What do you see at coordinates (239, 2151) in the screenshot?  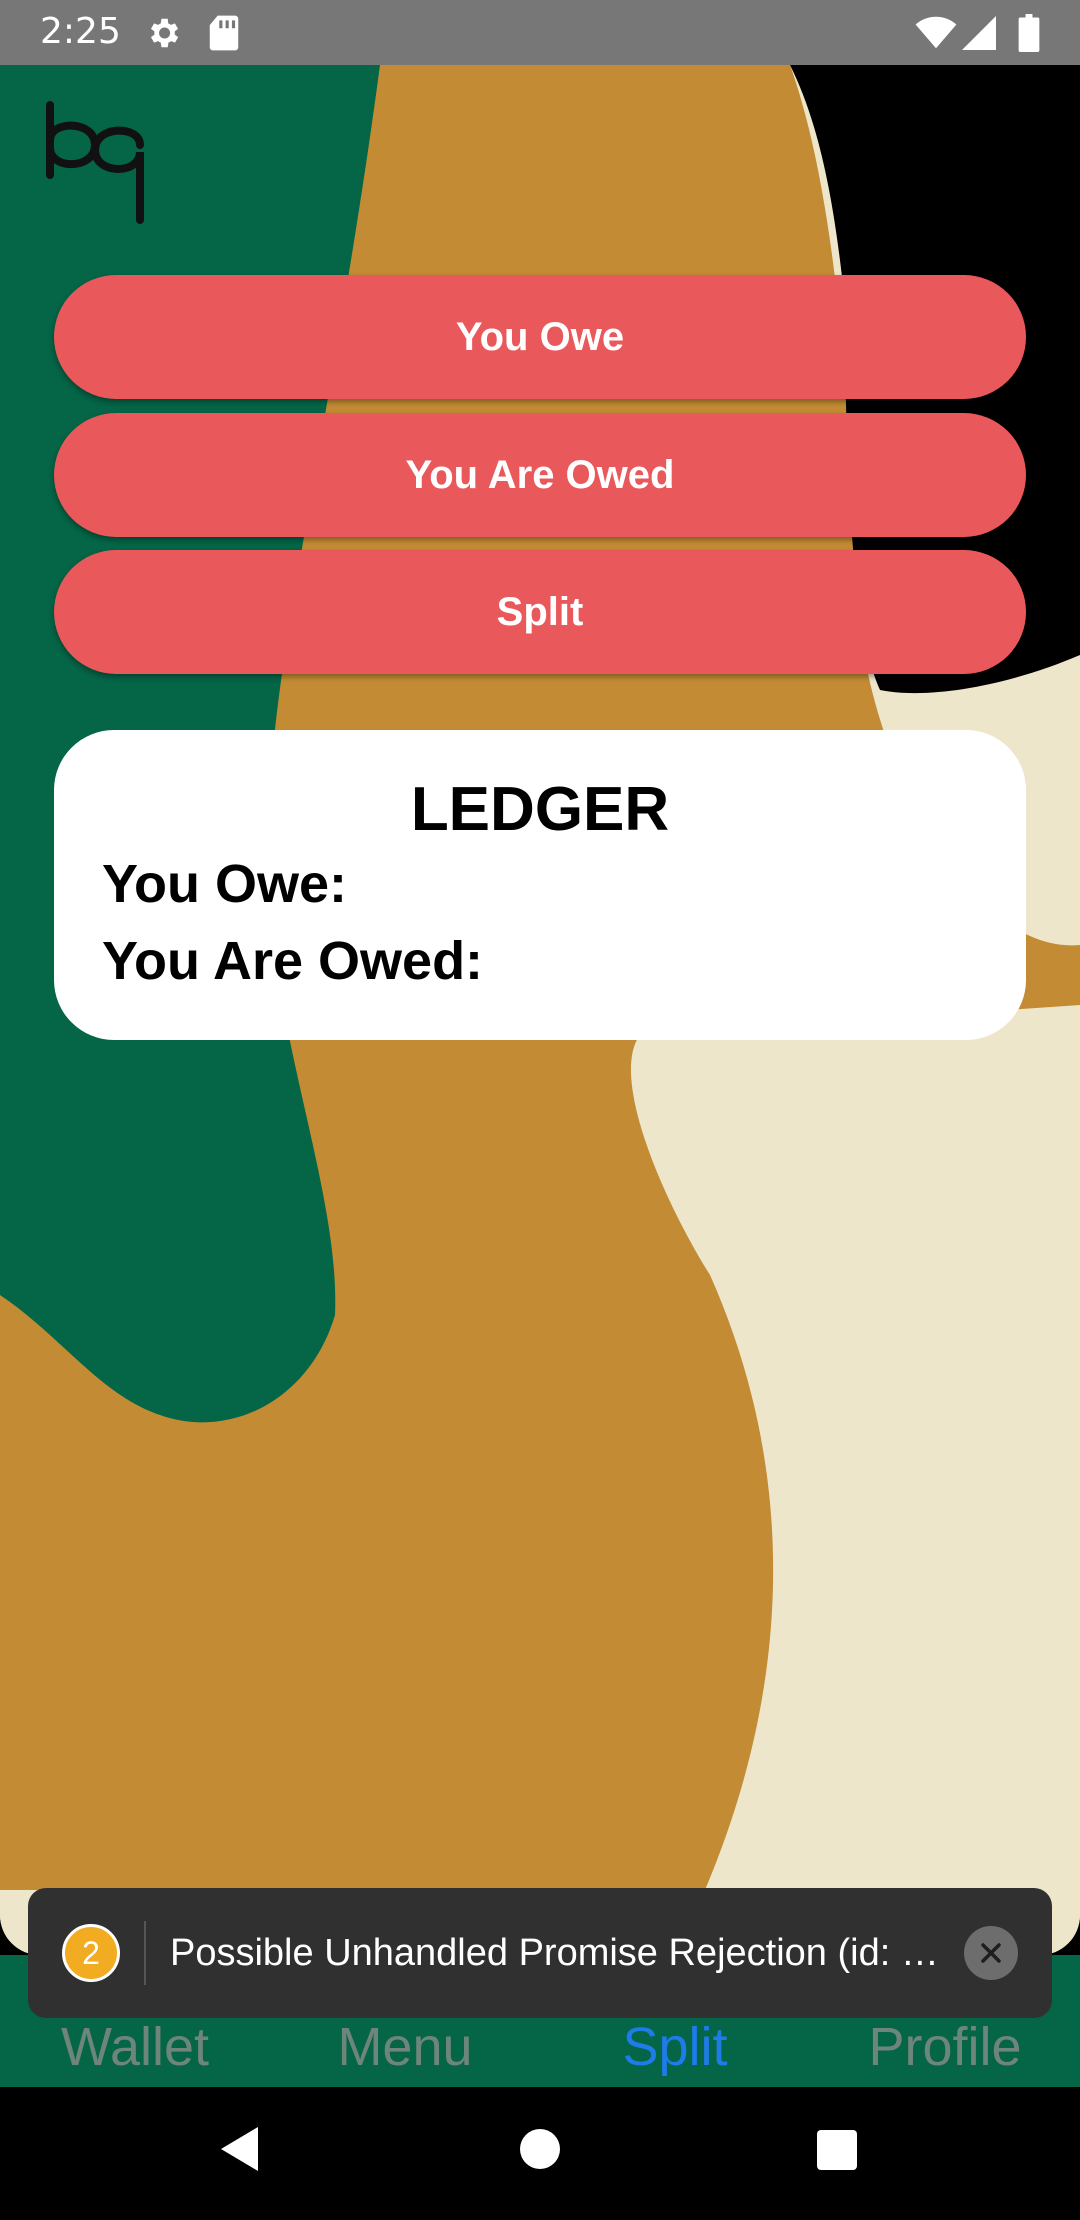 I see `back-icon` at bounding box center [239, 2151].